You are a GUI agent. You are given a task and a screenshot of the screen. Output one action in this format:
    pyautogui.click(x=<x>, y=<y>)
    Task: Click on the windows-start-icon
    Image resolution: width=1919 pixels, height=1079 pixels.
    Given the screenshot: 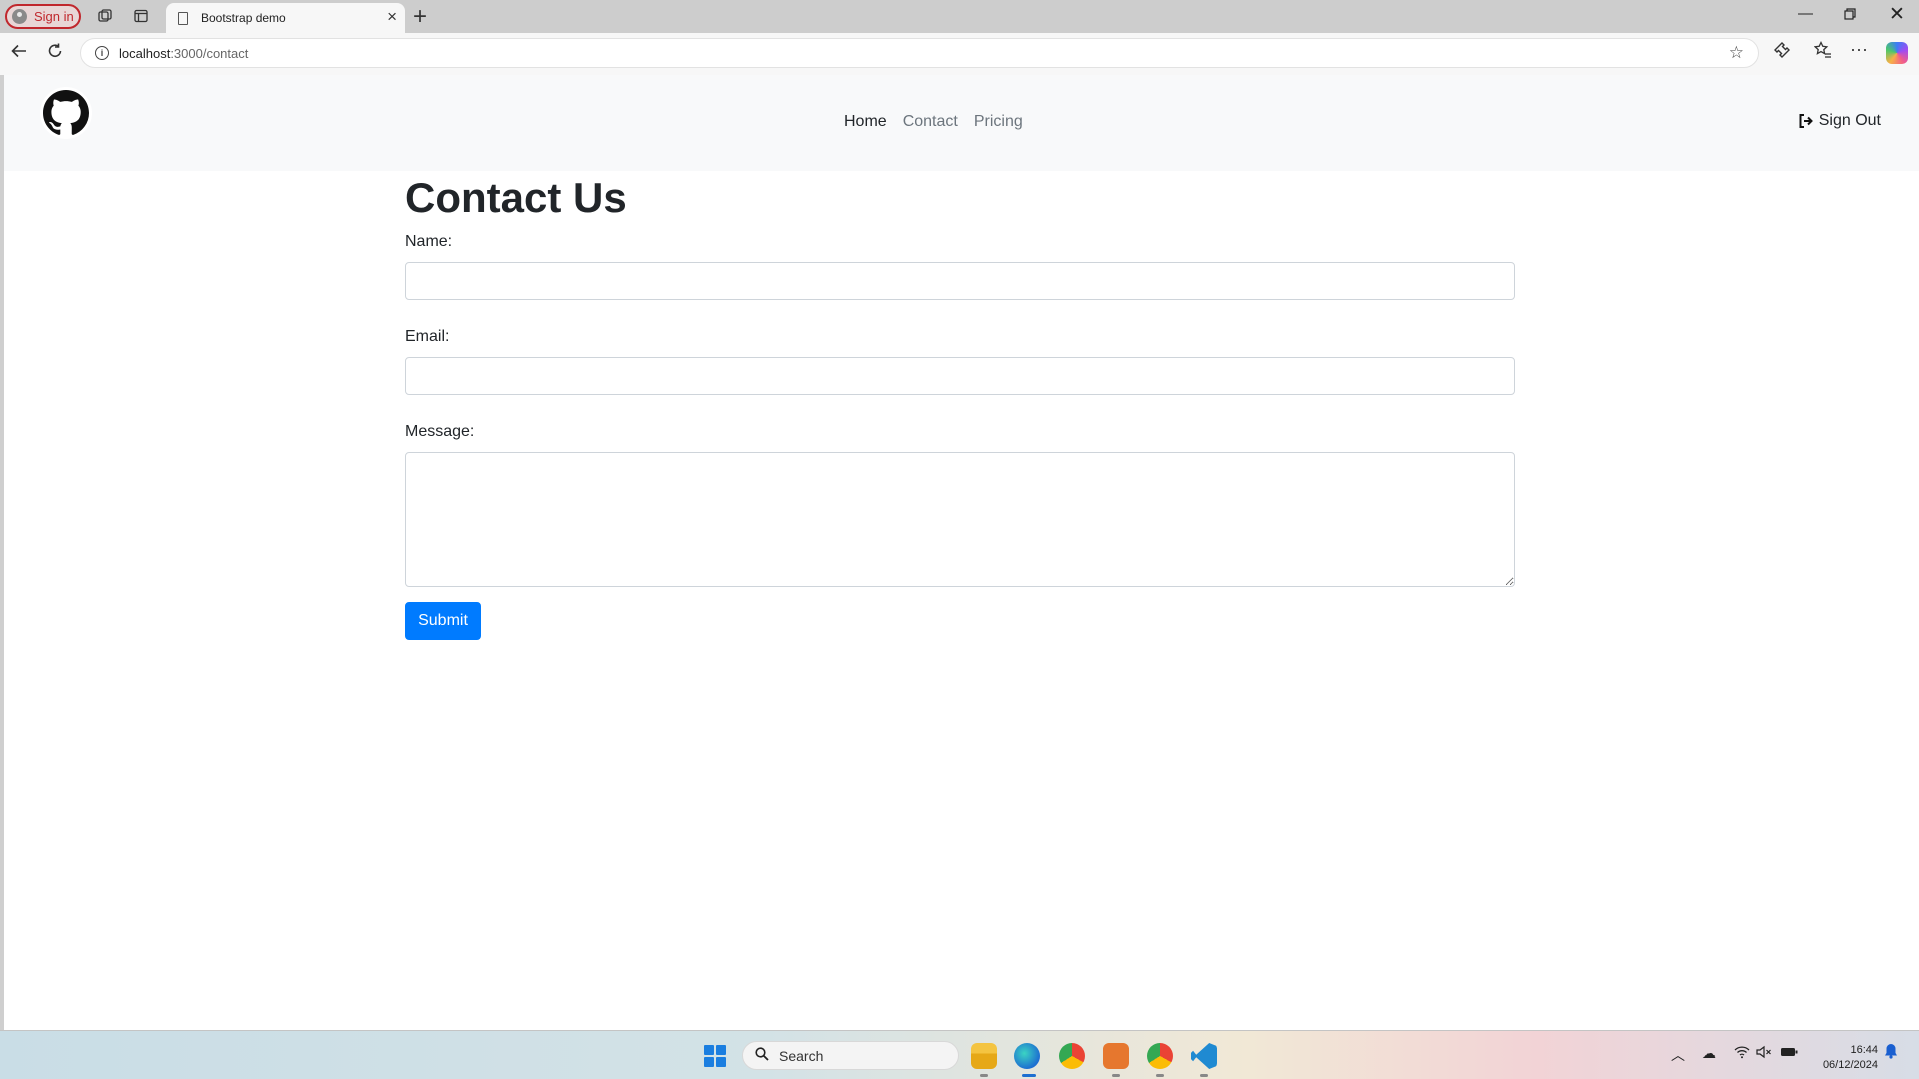 What is the action you would take?
    pyautogui.click(x=715, y=1056)
    